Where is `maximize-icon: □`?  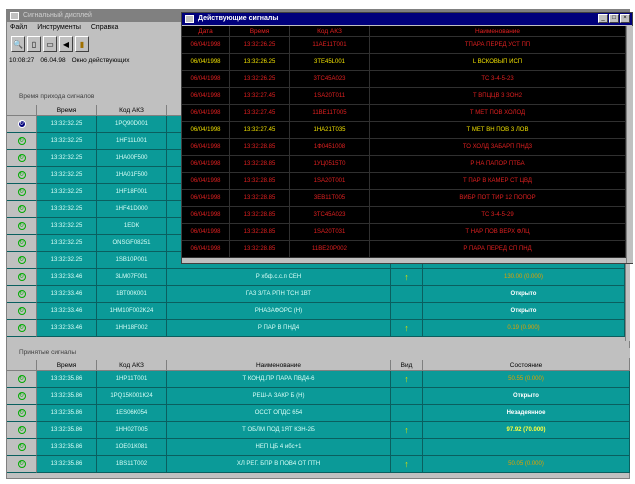 maximize-icon: □ is located at coordinates (614, 18).